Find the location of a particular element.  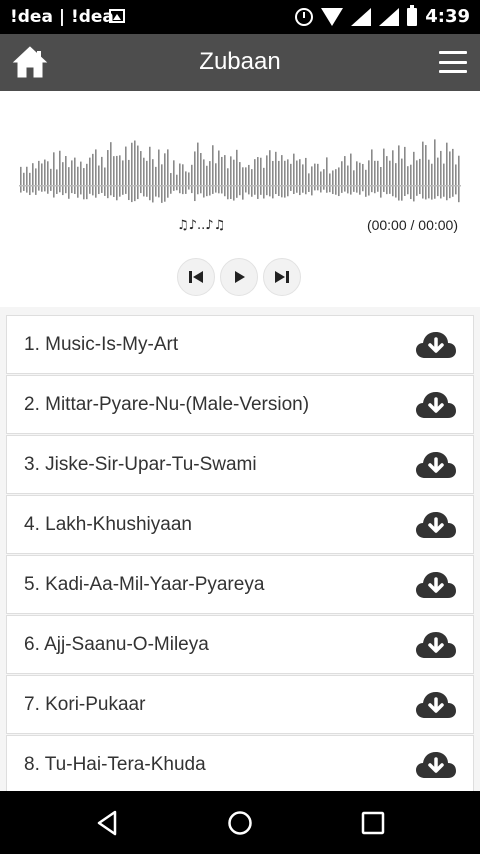

play-button is located at coordinates (239, 277).